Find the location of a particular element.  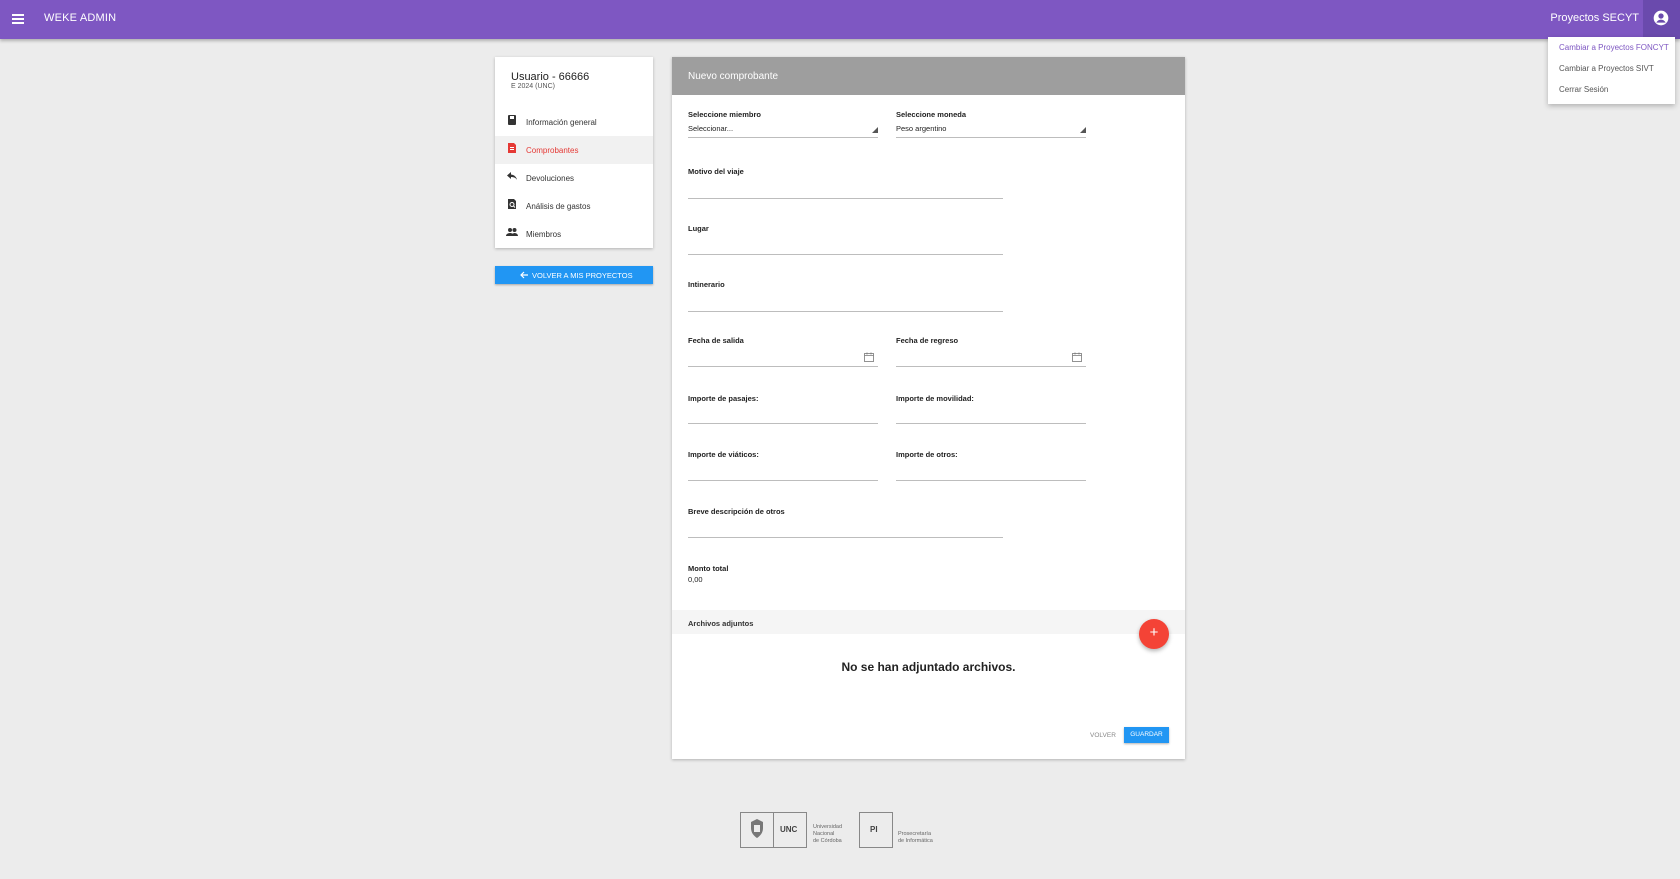

other-description-label: Breve descripción de otros is located at coordinates (736, 511).